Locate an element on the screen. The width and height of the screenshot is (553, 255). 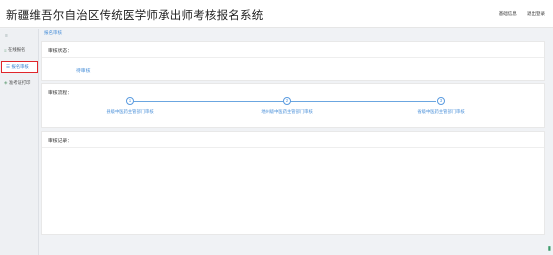
sidebar-item-label: 报名审核 is located at coordinates (20, 66).